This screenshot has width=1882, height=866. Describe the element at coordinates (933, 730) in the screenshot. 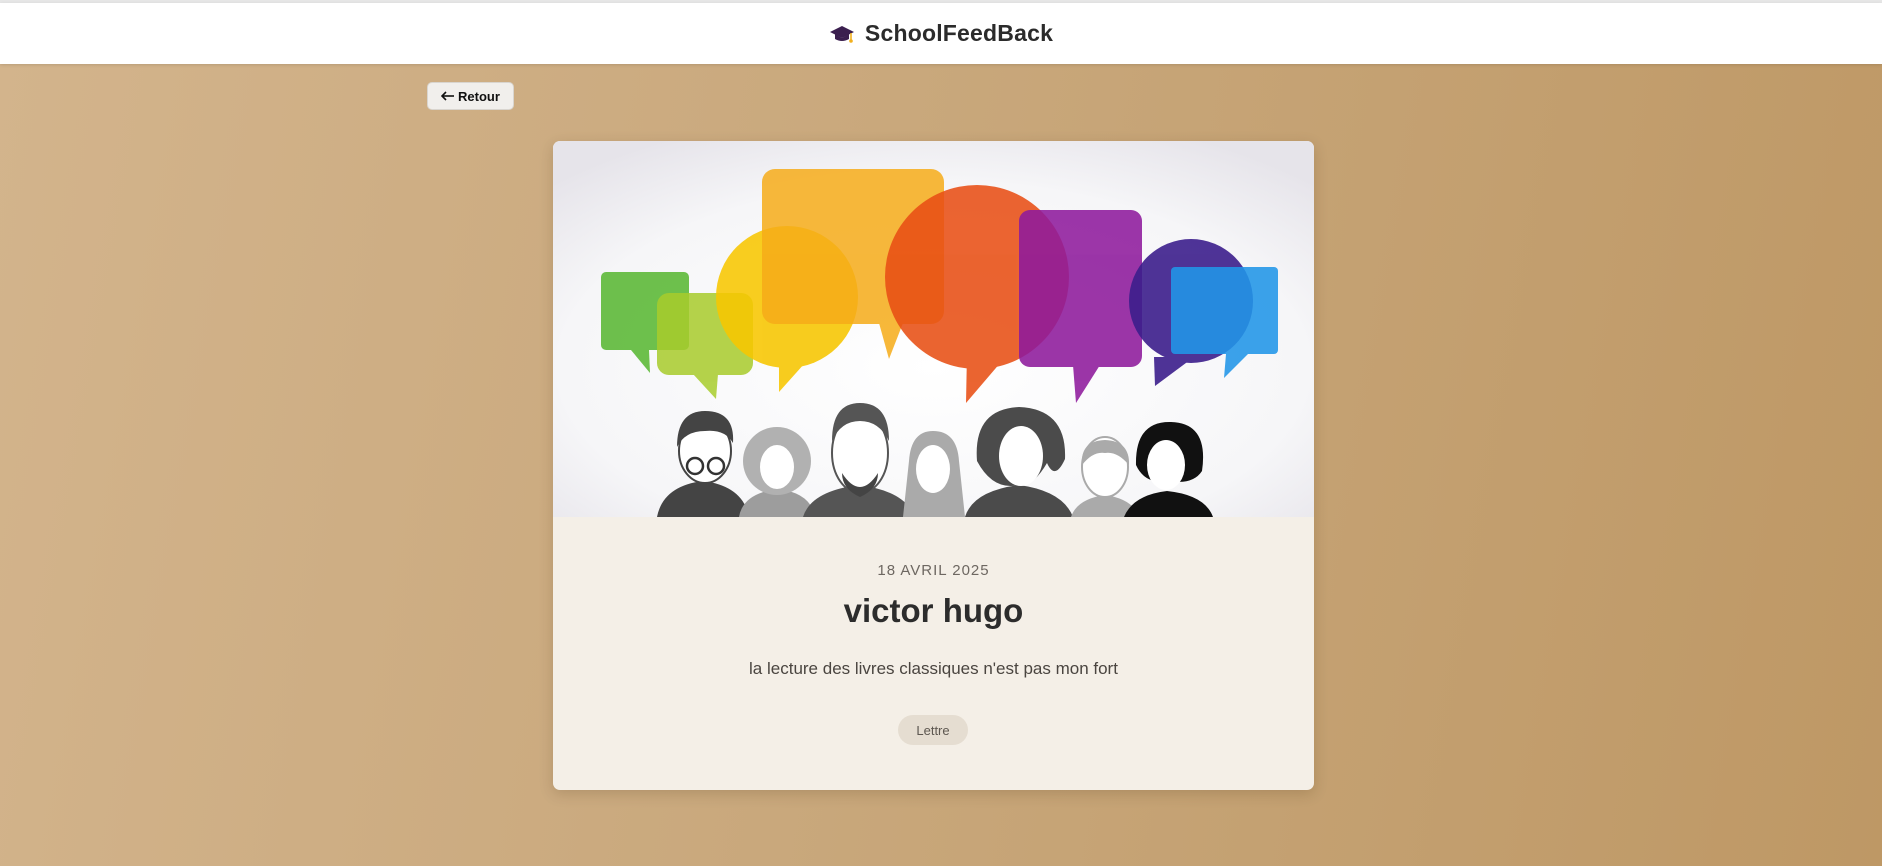

I see `category-tag: Lettre` at that location.